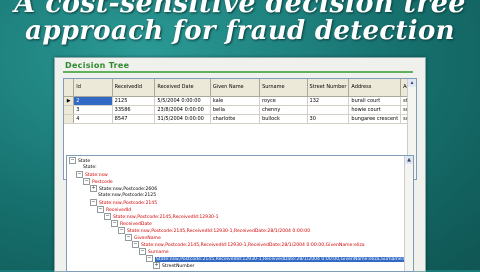 Image resolution: width=480 pixels, height=272 pixels. I want to click on table-cell: 5/5/2004 0:00:00, so click(182, 101).